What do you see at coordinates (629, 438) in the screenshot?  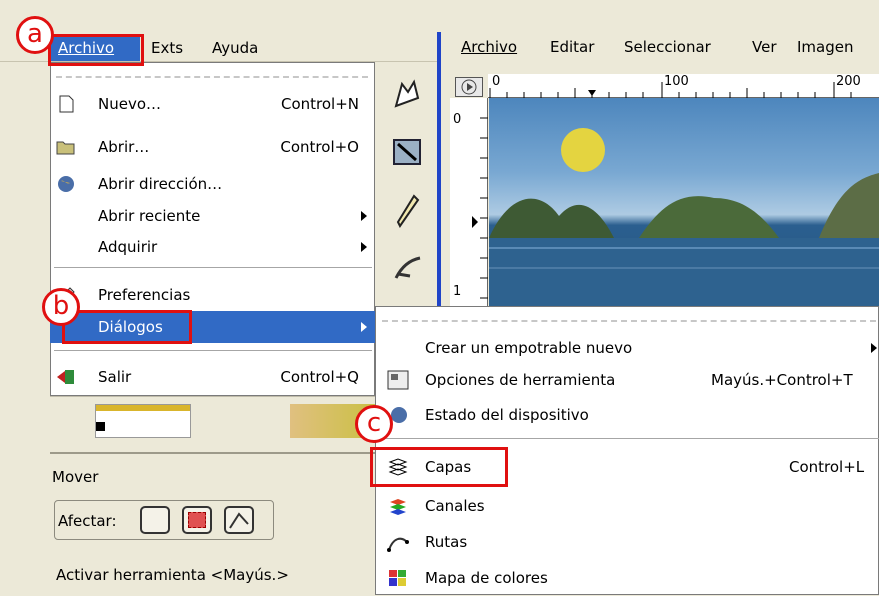 I see `submenu-separator` at bounding box center [629, 438].